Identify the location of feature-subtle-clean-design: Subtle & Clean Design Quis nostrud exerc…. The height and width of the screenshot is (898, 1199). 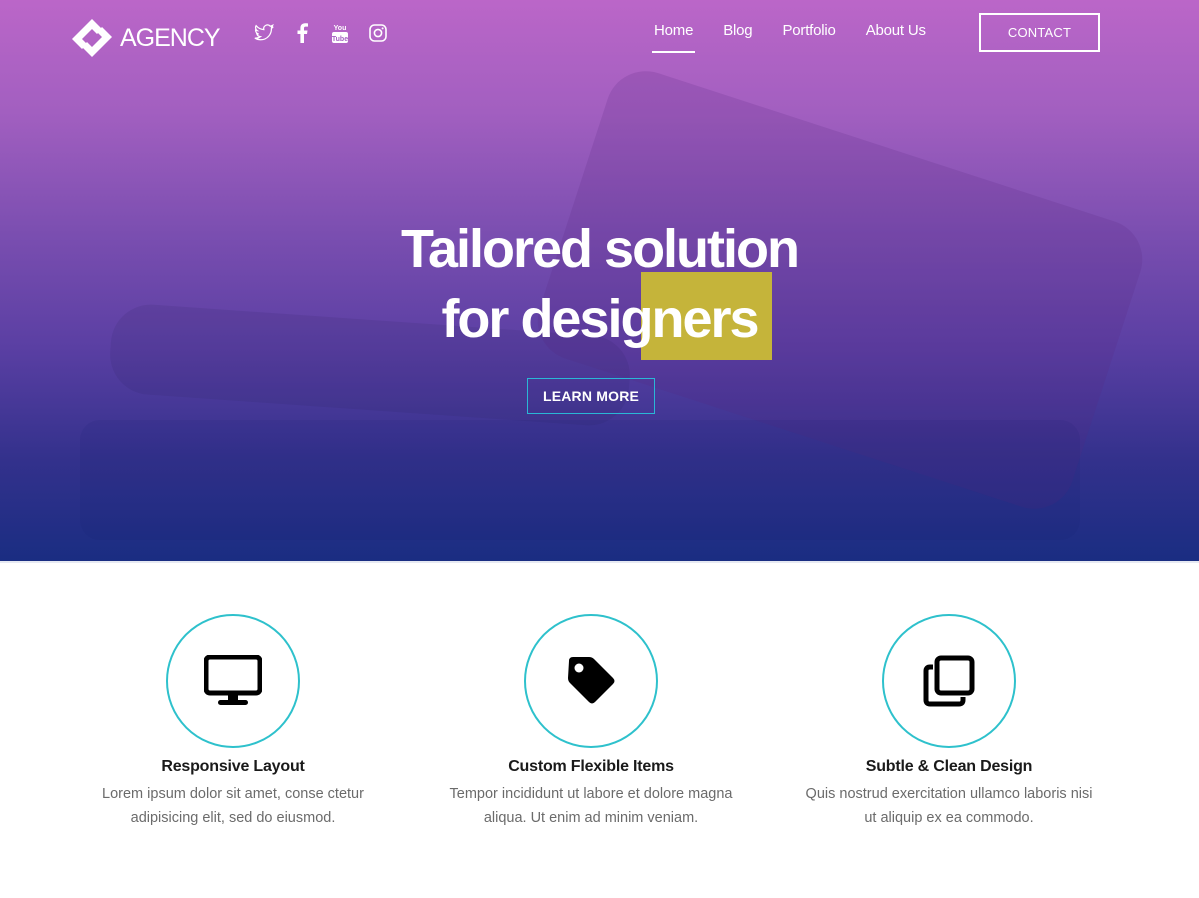
(949, 722).